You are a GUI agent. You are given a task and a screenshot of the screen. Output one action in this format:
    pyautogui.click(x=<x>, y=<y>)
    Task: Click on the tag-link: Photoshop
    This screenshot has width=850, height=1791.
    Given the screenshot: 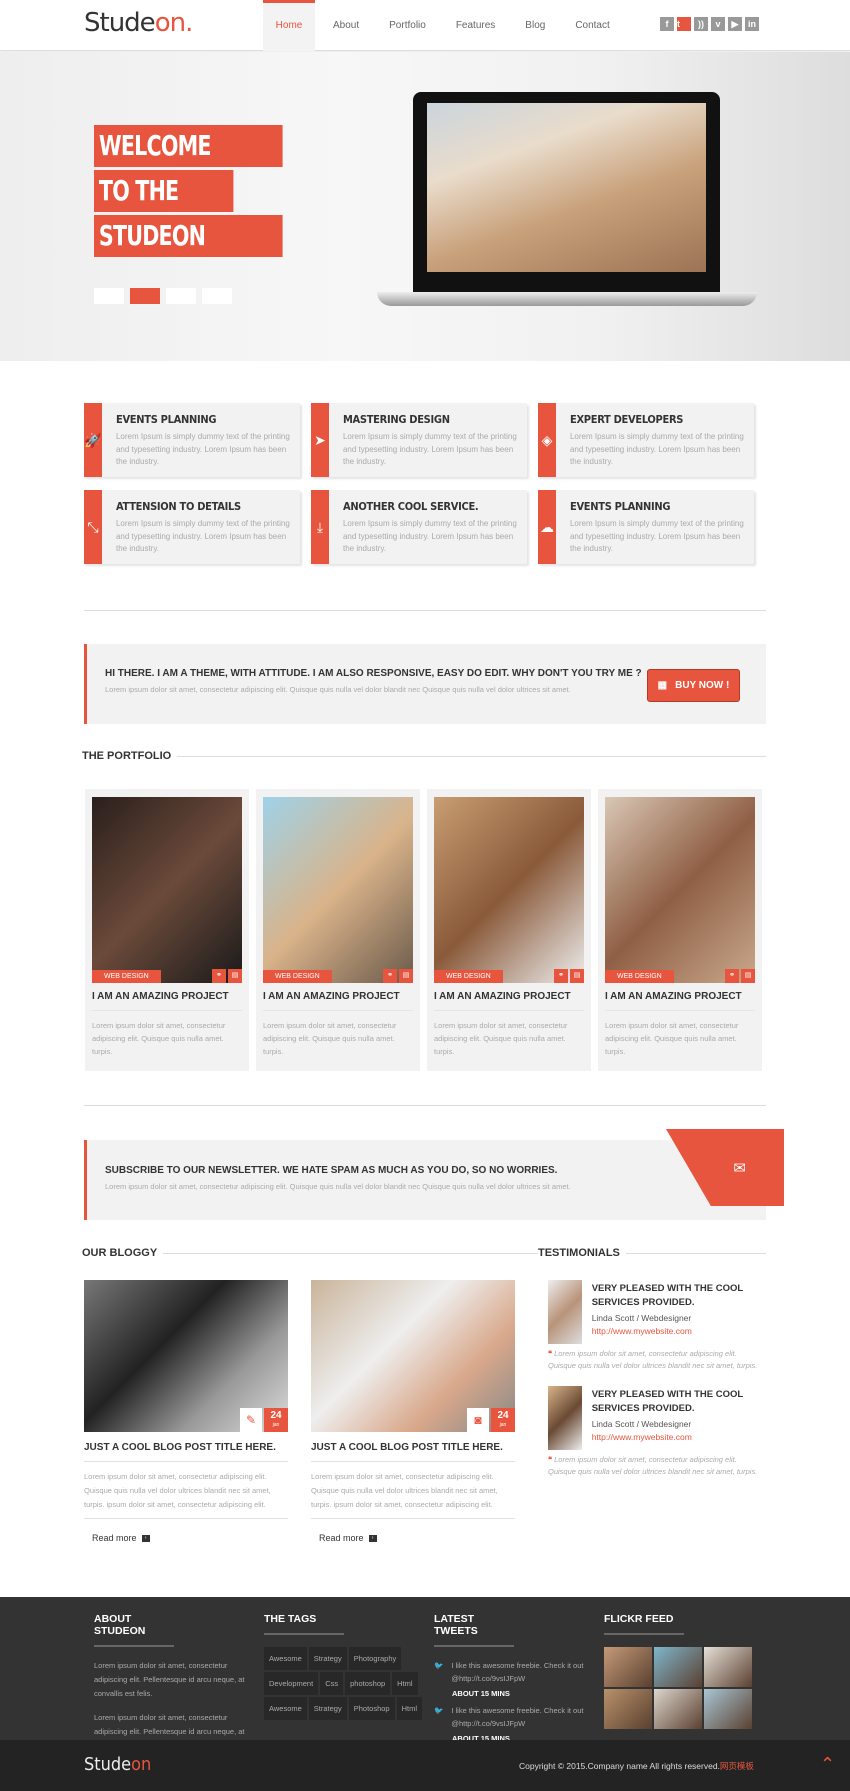 What is the action you would take?
    pyautogui.click(x=371, y=1708)
    